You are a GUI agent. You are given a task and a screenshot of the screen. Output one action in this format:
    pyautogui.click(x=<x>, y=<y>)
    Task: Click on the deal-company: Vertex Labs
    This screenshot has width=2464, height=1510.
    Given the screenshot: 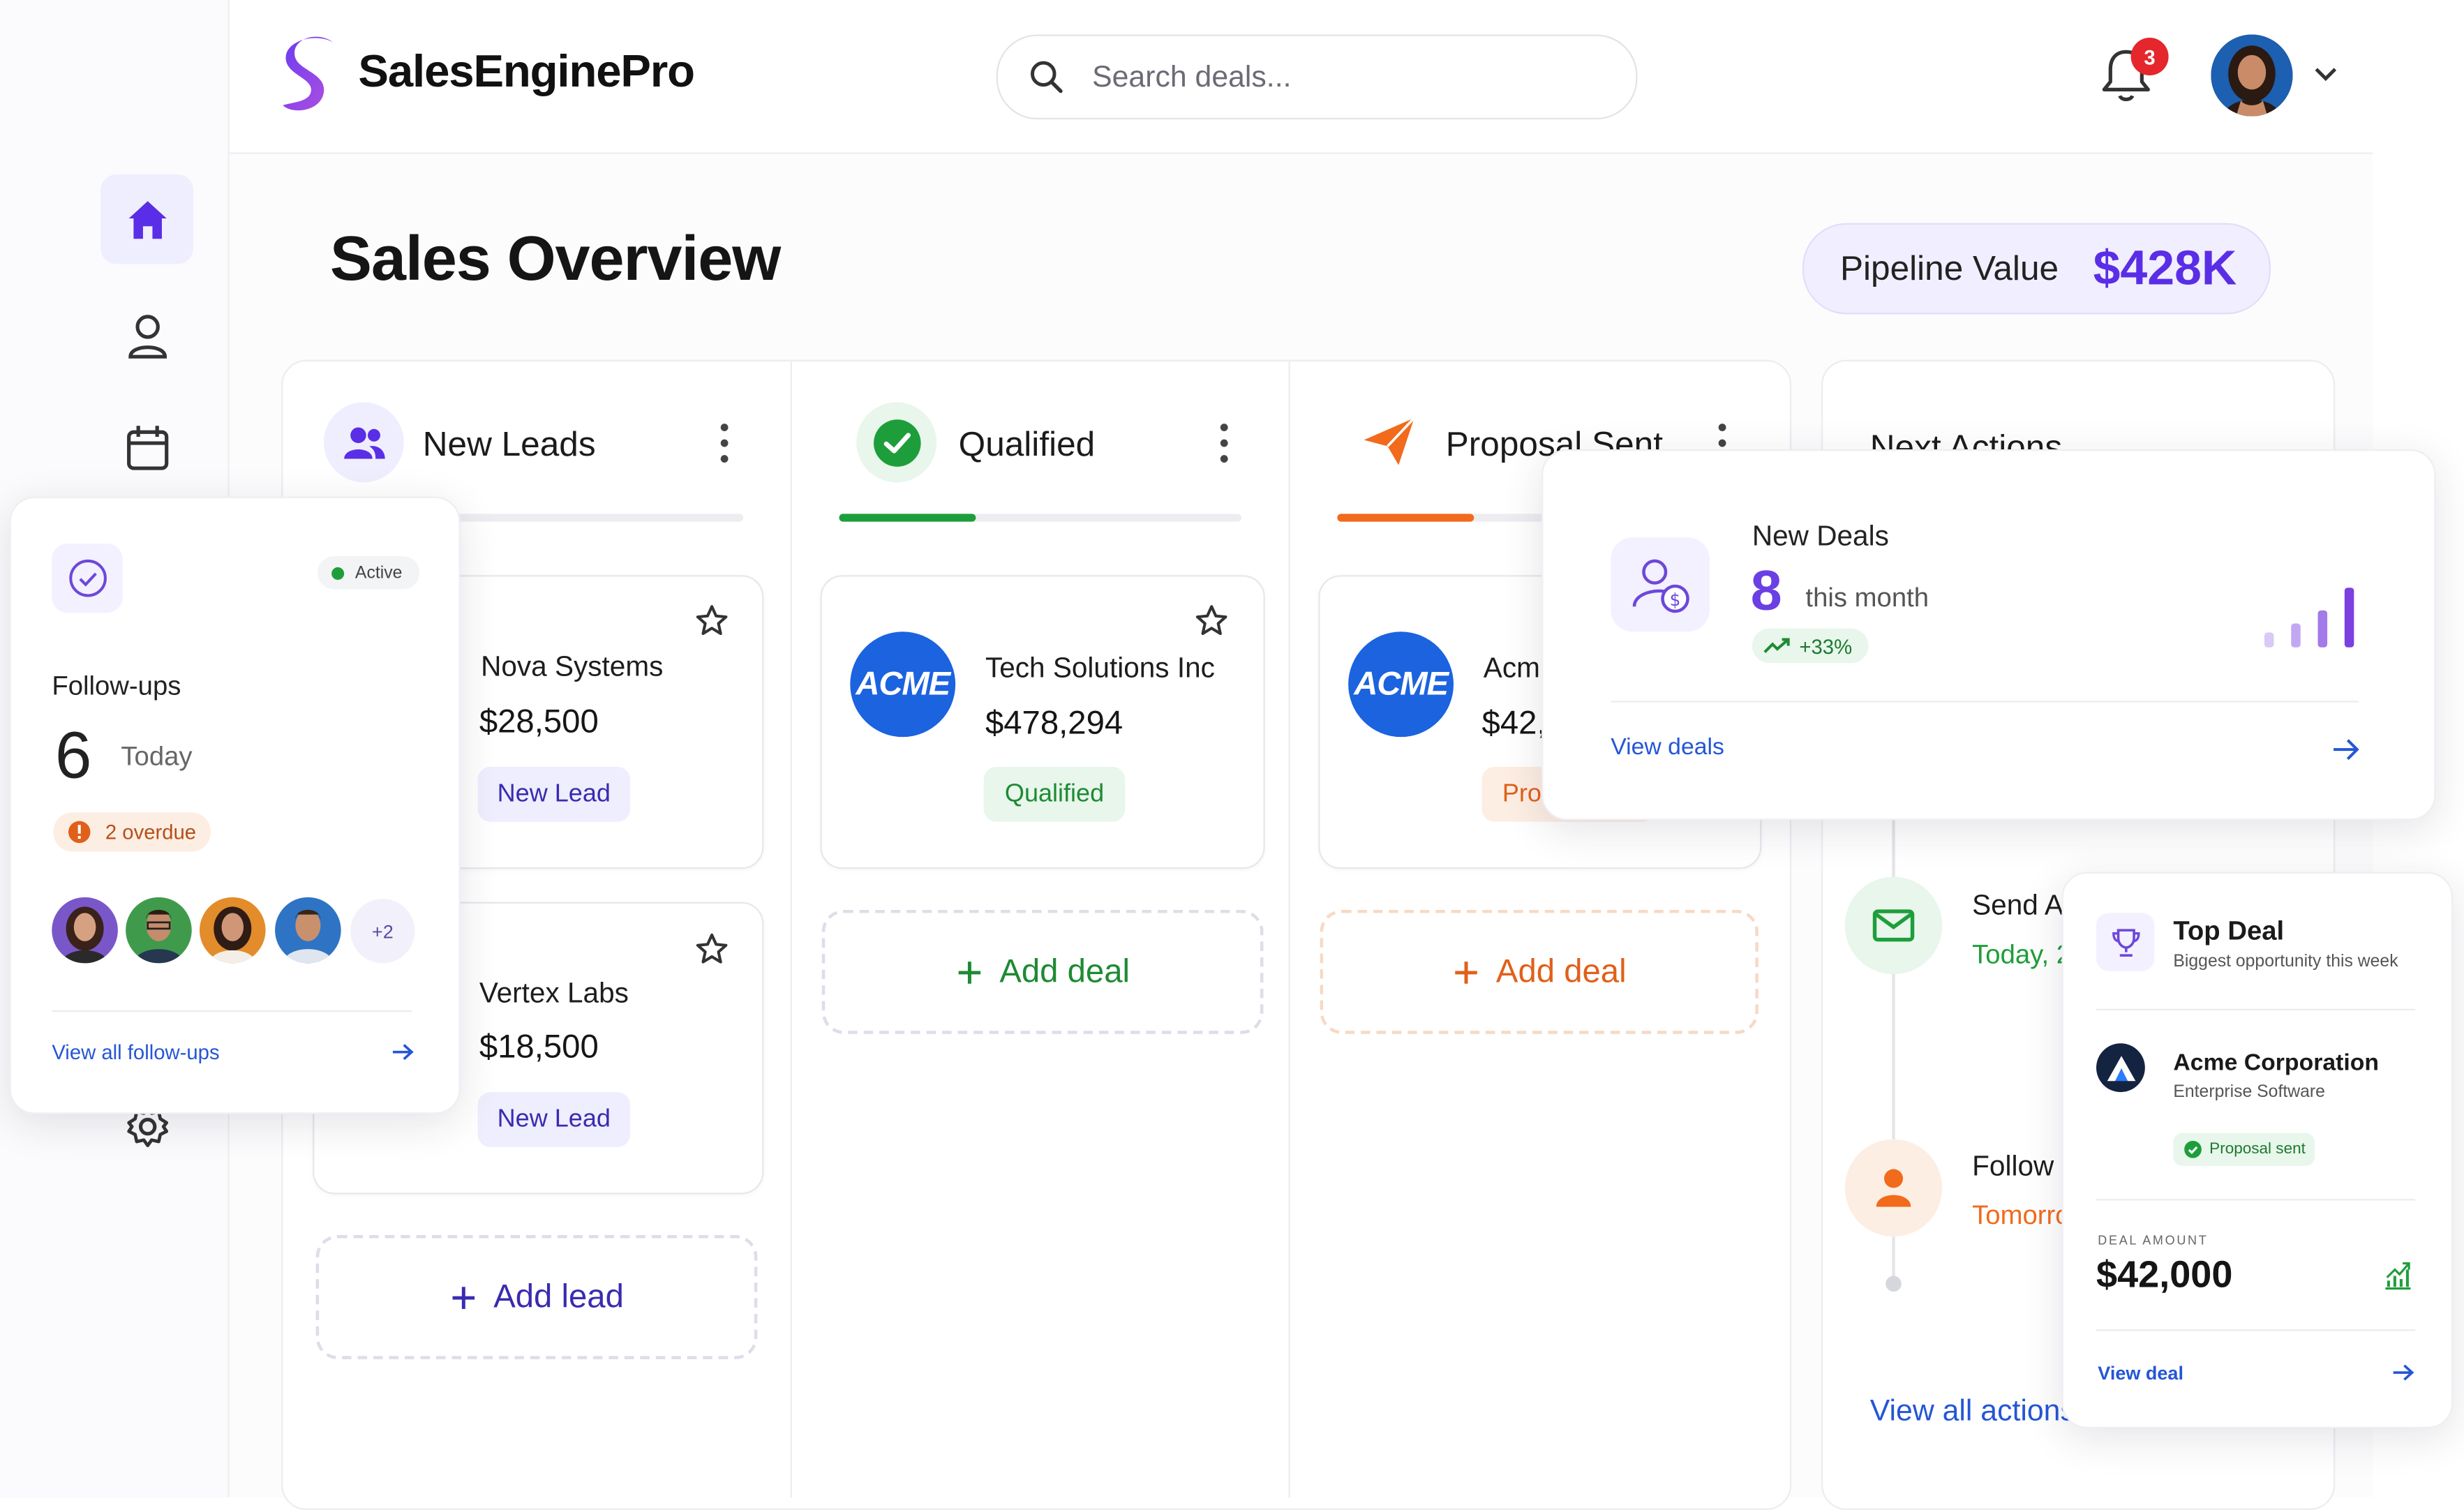 What is the action you would take?
    pyautogui.click(x=554, y=993)
    